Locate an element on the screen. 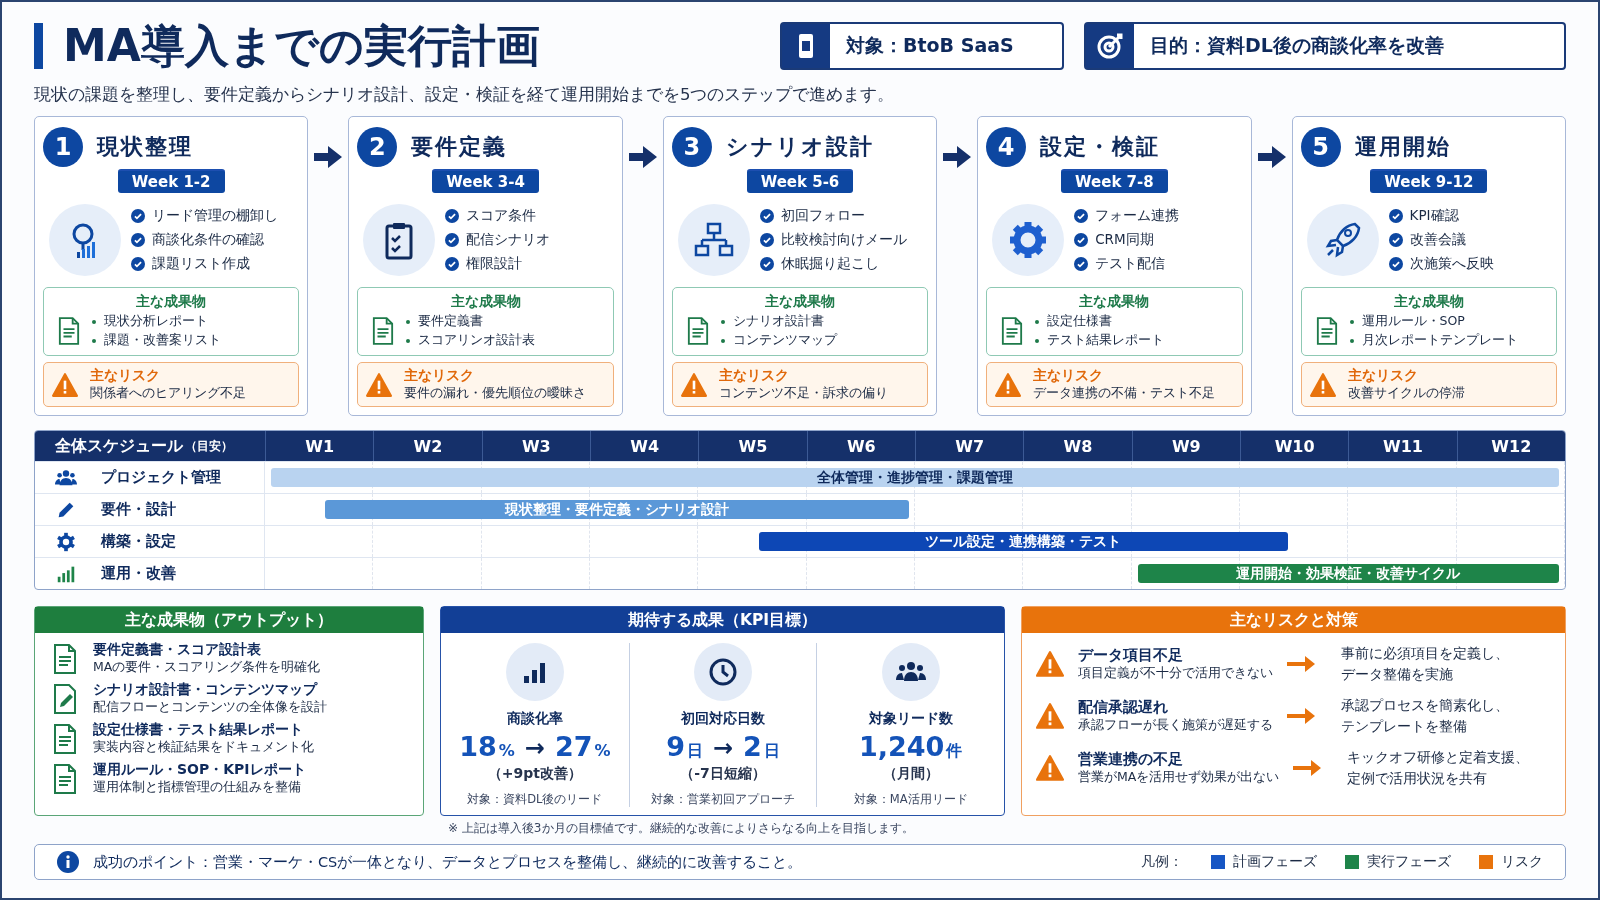 The width and height of the screenshot is (1600, 900). row-label: 運用・改善 is located at coordinates (138, 573).